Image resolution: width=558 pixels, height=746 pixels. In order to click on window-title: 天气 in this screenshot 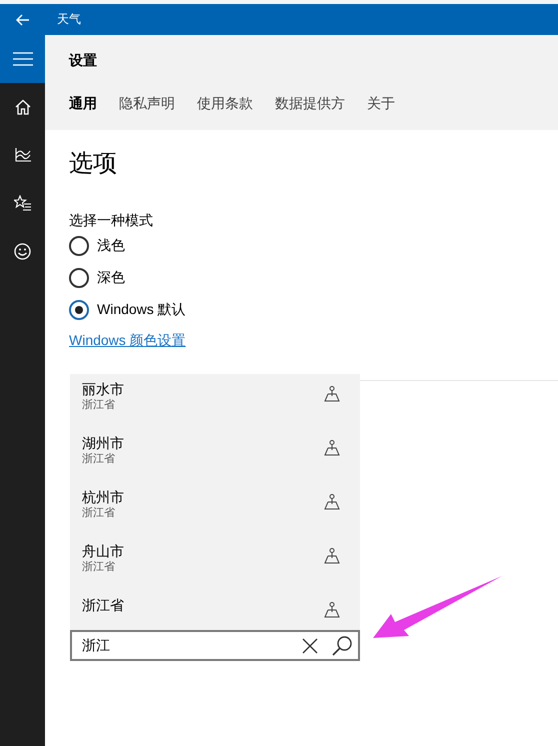, I will do `click(69, 19)`.